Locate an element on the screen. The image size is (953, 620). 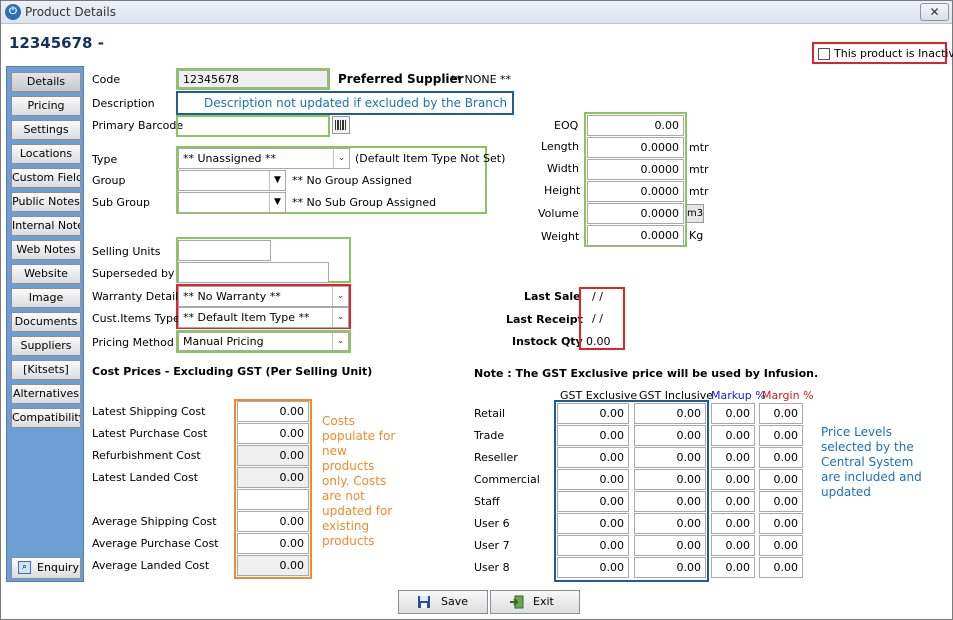
height-field: 0.0000 is located at coordinates (635, 191).